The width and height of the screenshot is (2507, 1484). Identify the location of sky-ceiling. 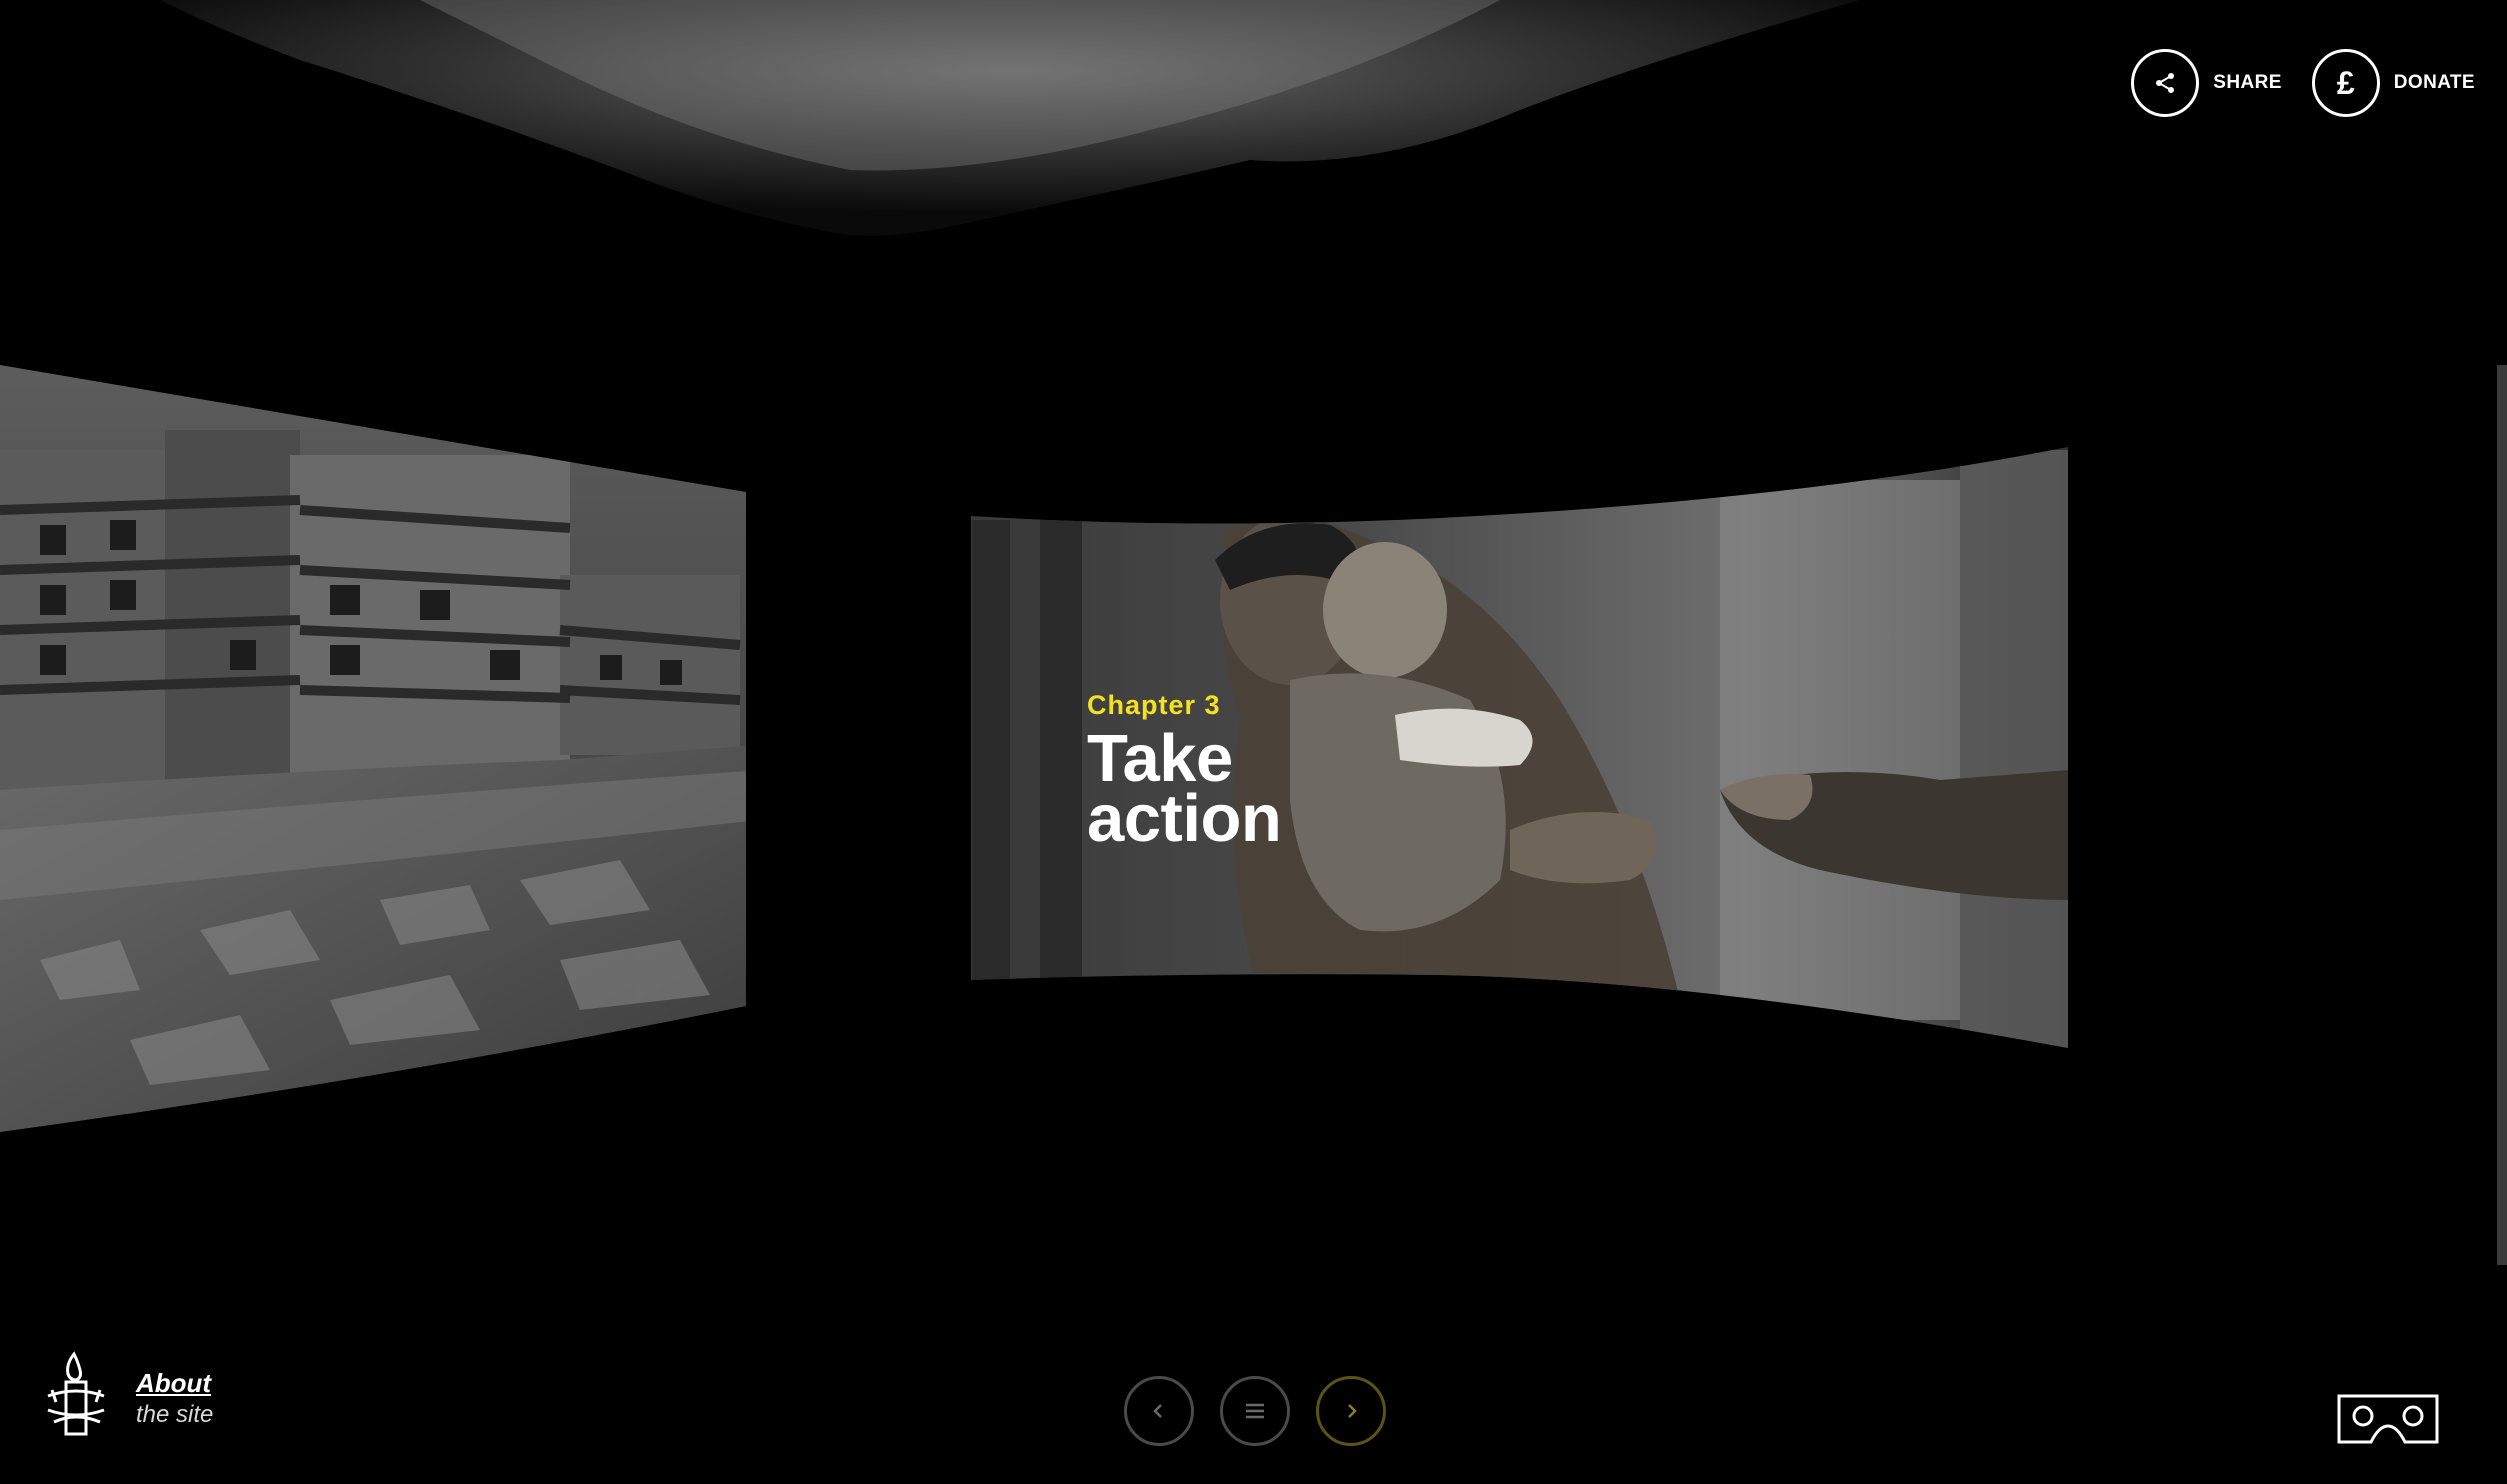
(1010, 118).